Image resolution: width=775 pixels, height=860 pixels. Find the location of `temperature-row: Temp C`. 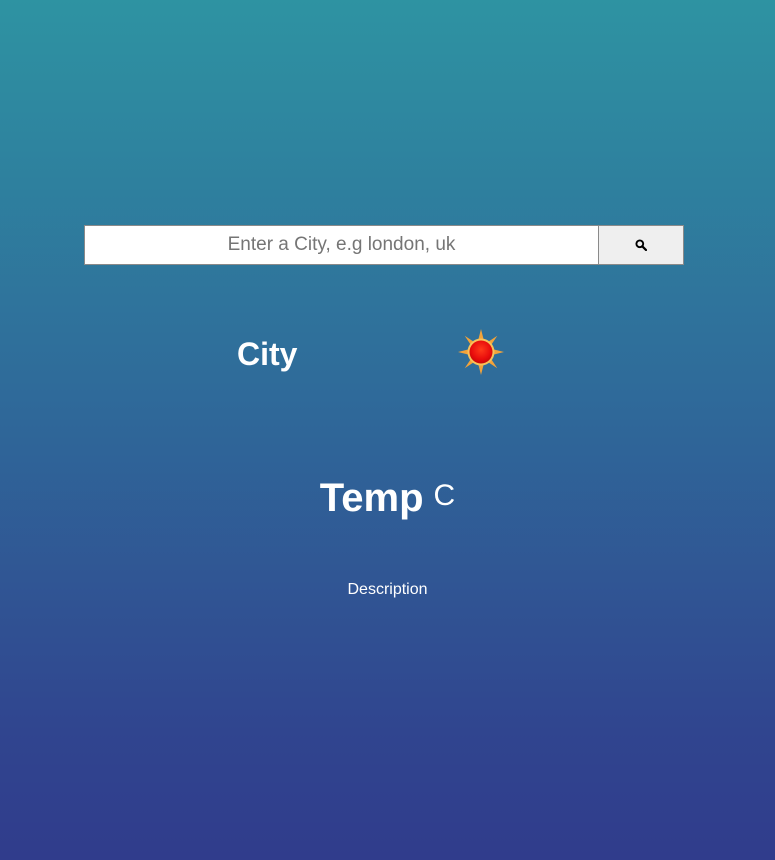

temperature-row: Temp C is located at coordinates (387, 498).